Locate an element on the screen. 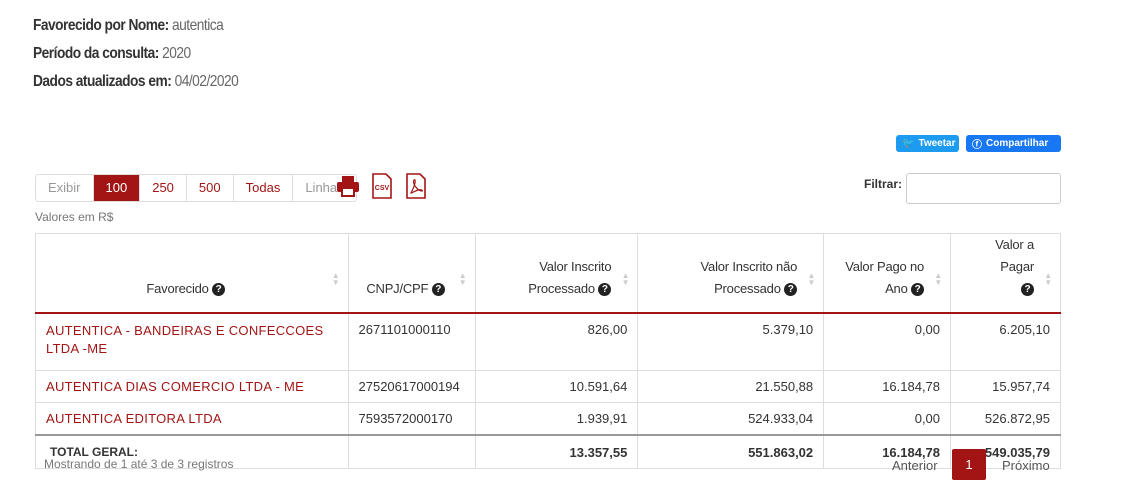 The width and height of the screenshot is (1125, 497). dados-line: Dados atualizados em: 04/02/2020 is located at coordinates (136, 82).